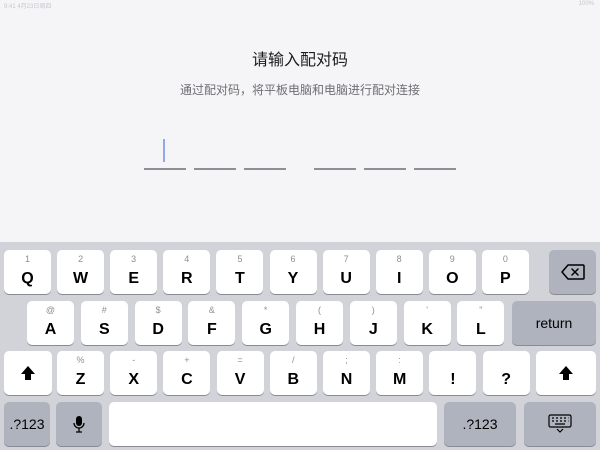 The width and height of the screenshot is (600, 450). I want to click on key-hint: /, so click(293, 360).